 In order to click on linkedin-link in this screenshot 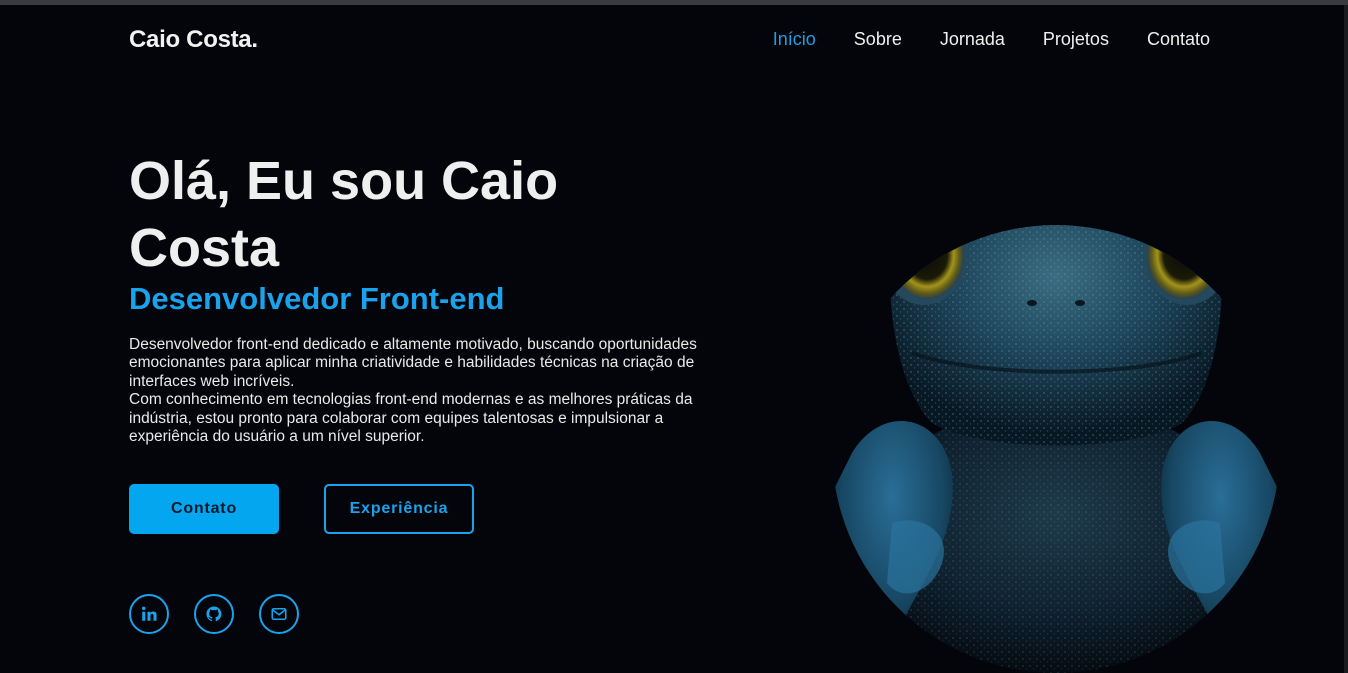, I will do `click(149, 614)`.